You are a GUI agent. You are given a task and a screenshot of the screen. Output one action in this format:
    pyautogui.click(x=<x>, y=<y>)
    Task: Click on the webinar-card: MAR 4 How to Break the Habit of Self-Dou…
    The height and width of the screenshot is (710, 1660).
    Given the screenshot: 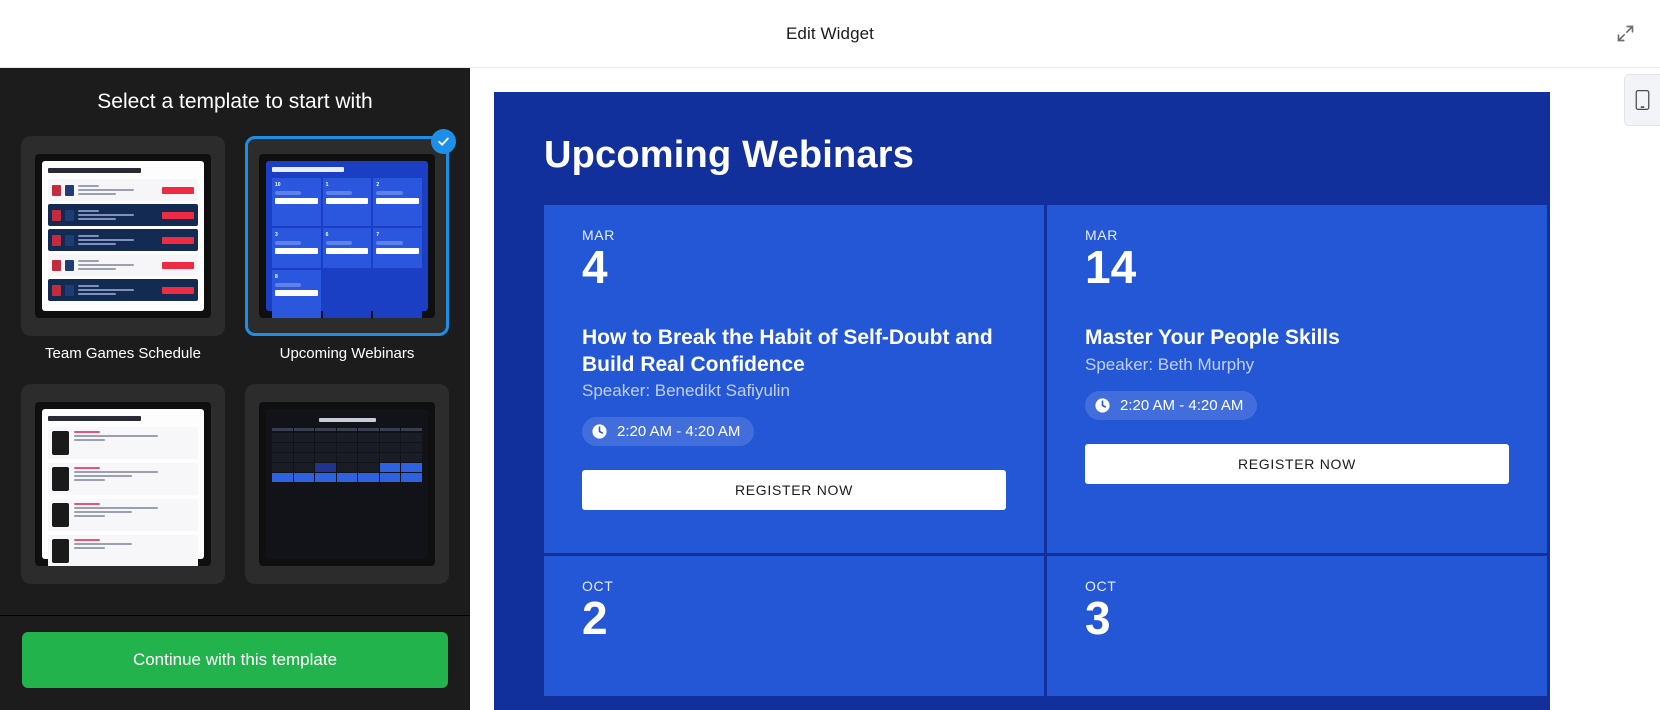 What is the action you would take?
    pyautogui.click(x=794, y=379)
    